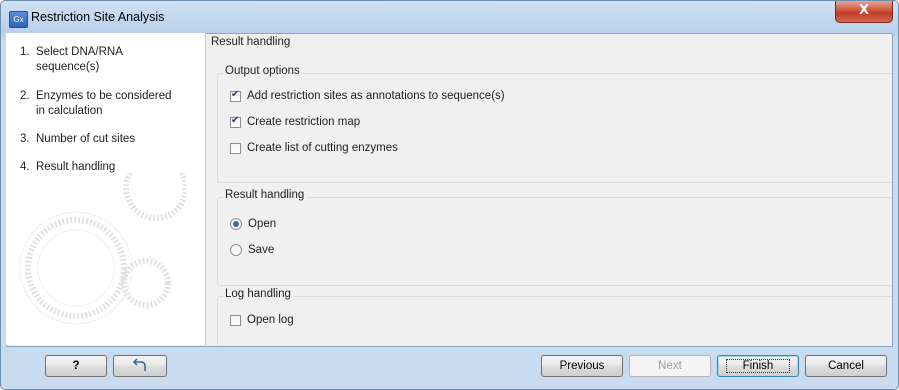  What do you see at coordinates (104, 96) in the screenshot?
I see `step-label: Enzymes to be considered` at bounding box center [104, 96].